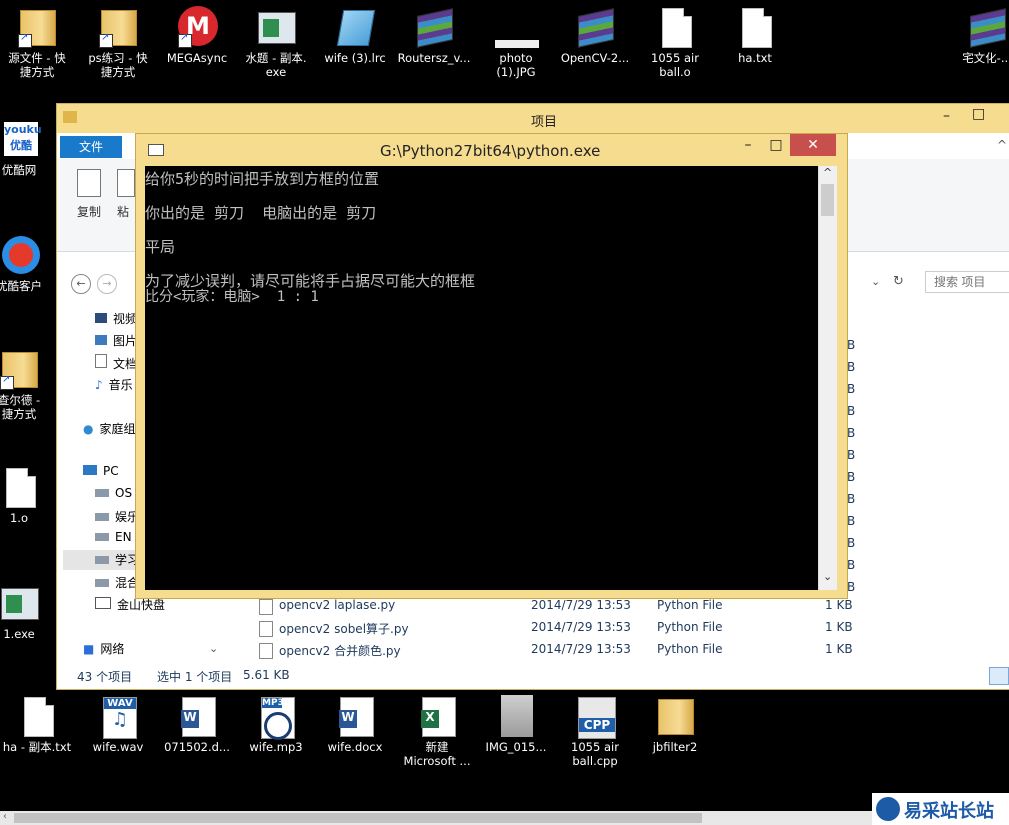 This screenshot has width=1009, height=825. Describe the element at coordinates (103, 648) in the screenshot. I see `nav-item-network: ■ 网络` at that location.